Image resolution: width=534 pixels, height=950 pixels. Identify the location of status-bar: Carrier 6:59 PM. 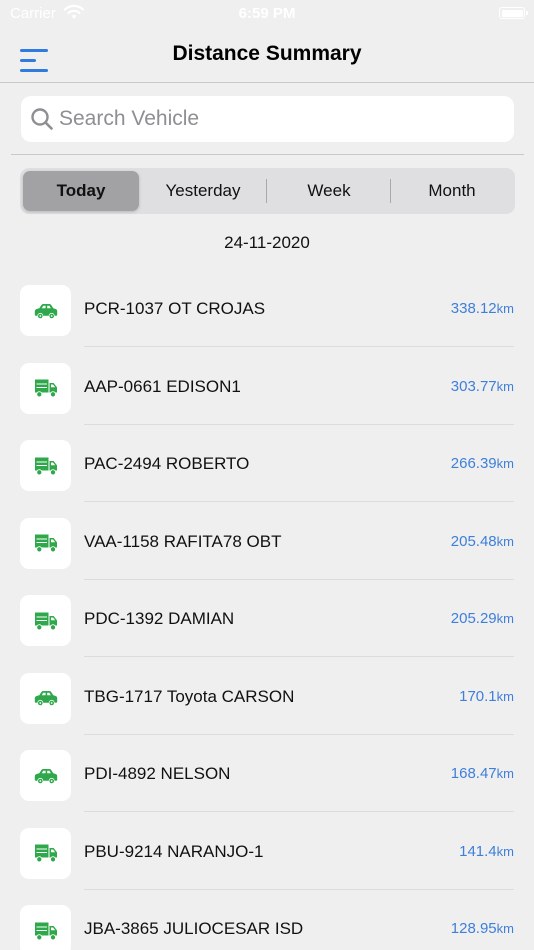
(267, 14).